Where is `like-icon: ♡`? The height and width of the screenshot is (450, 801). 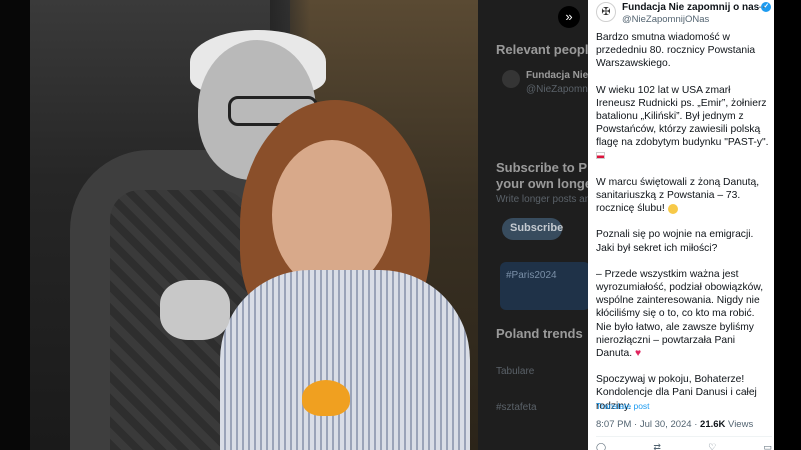
like-icon: ♡ is located at coordinates (712, 446).